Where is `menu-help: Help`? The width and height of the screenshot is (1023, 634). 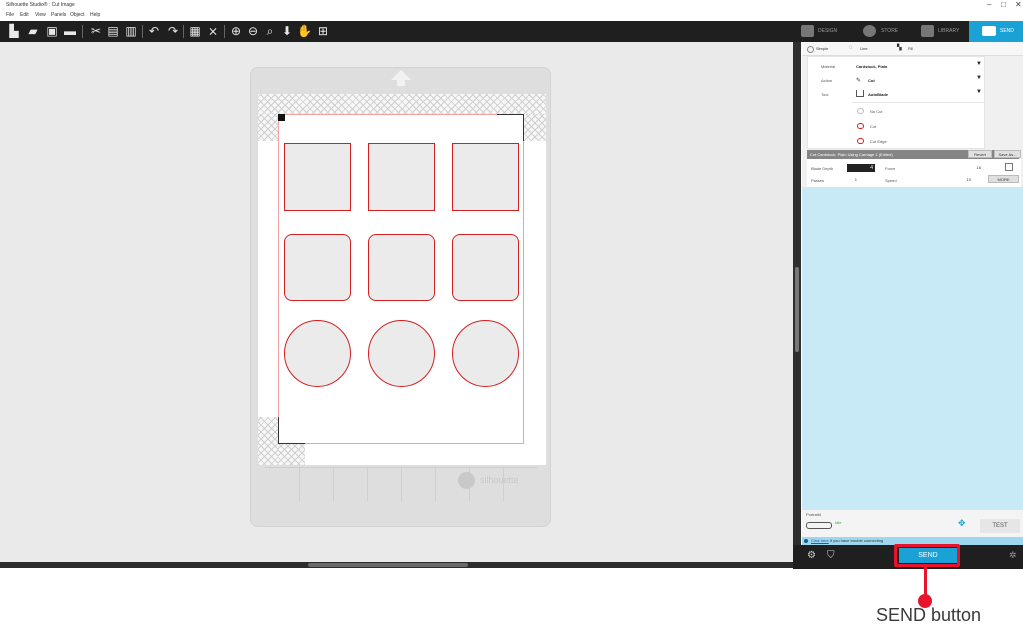
menu-help: Help is located at coordinates (95, 15).